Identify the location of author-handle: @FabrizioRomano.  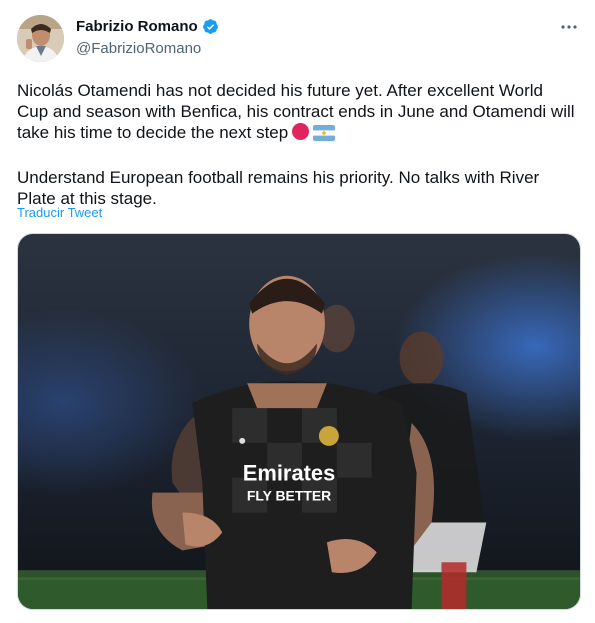
(138, 48).